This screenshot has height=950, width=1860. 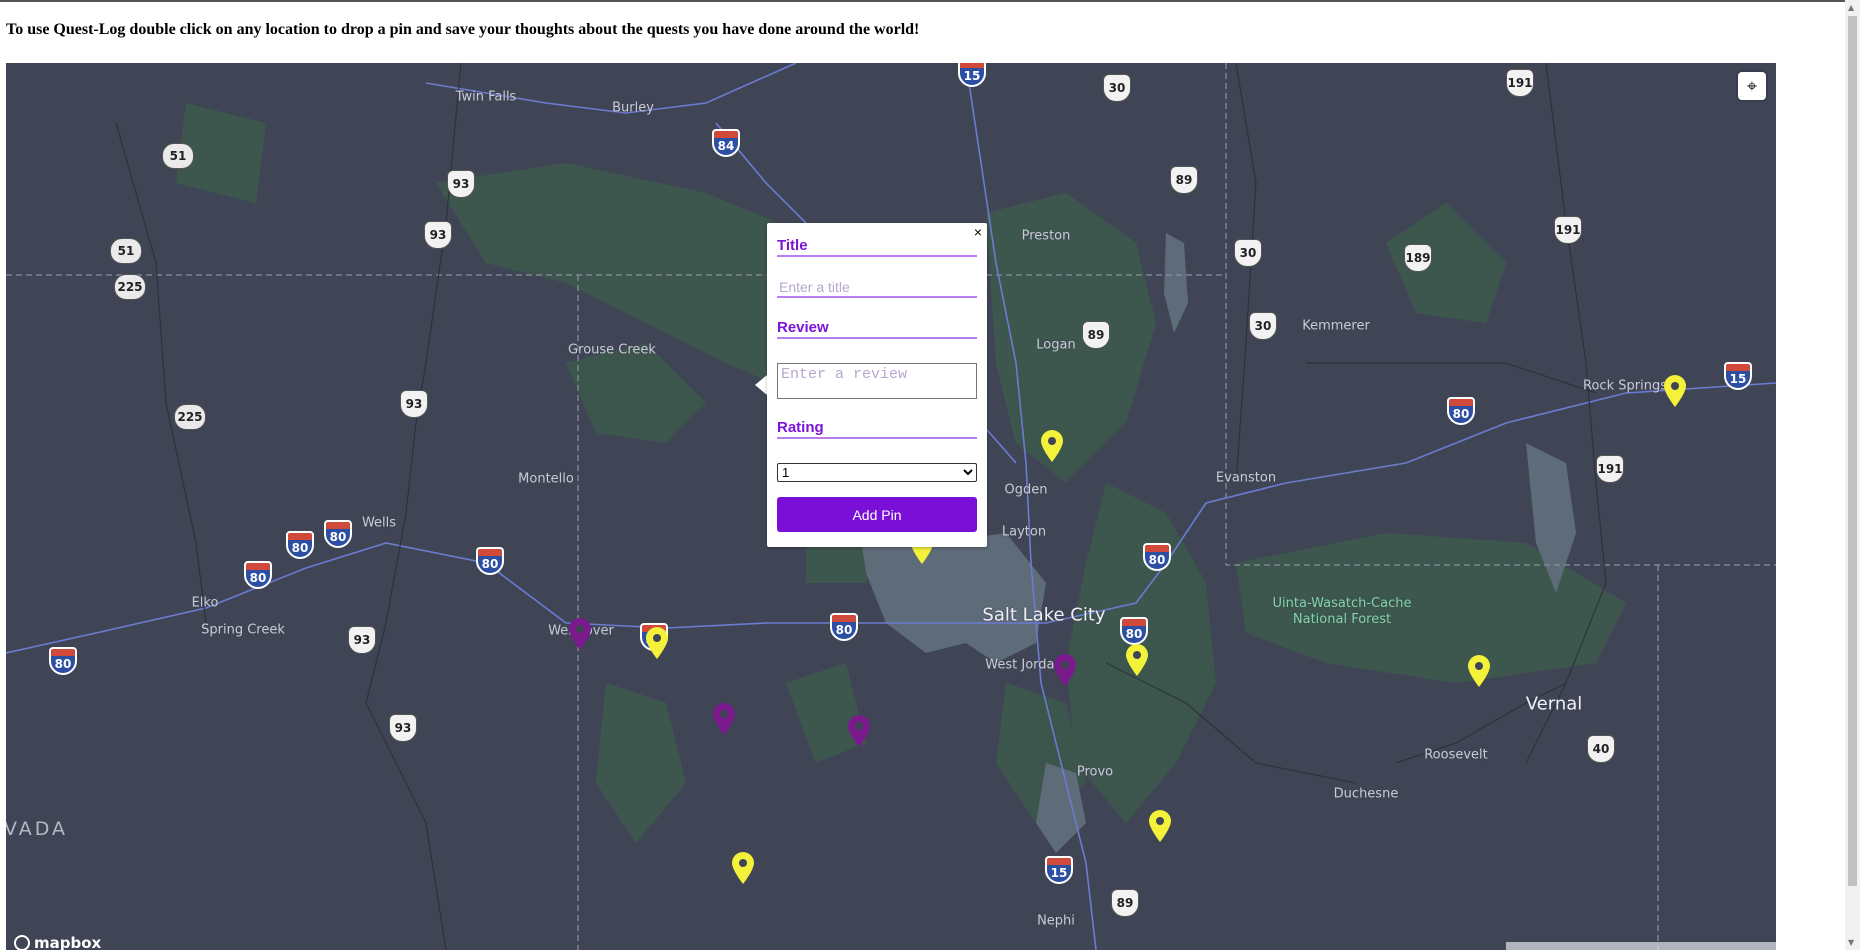 I want to click on geolocate-button: ⌖, so click(x=1752, y=86).